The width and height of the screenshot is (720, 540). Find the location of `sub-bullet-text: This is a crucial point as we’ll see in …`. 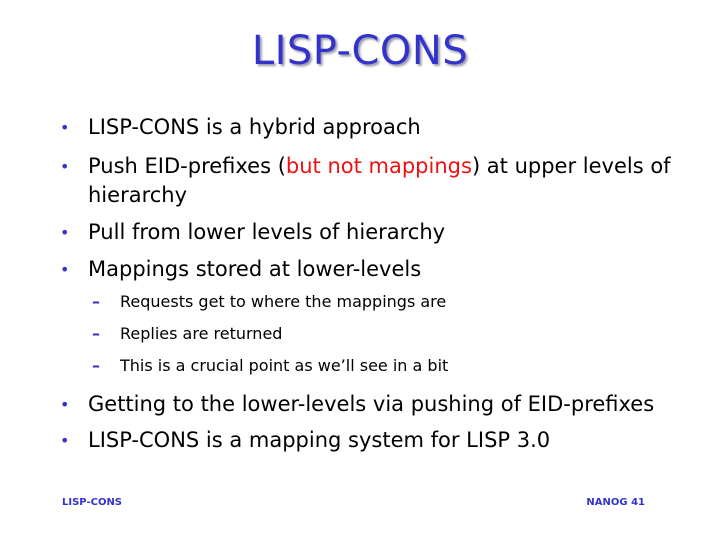

sub-bullet-text: This is a crucial point as we’ll see in … is located at coordinates (284, 365).